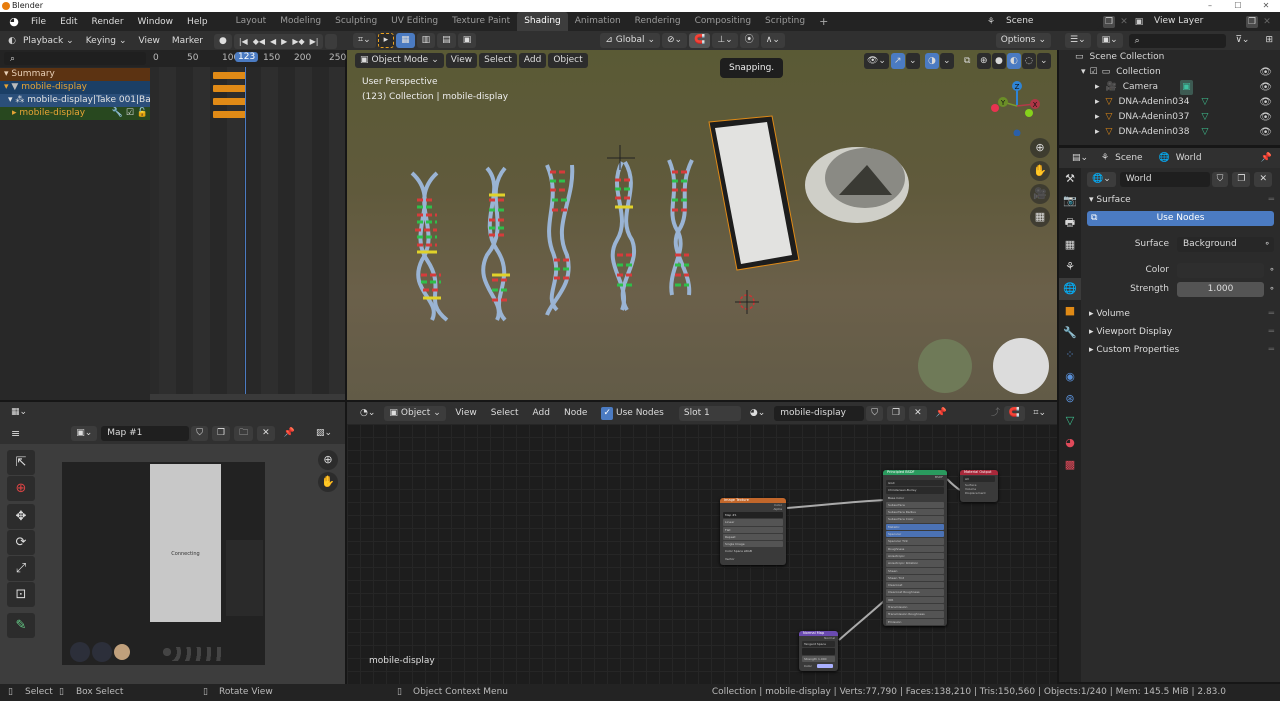 Image resolution: width=1280 pixels, height=701 pixels. What do you see at coordinates (68, 22) in the screenshot?
I see `menu-edit: Edit` at bounding box center [68, 22].